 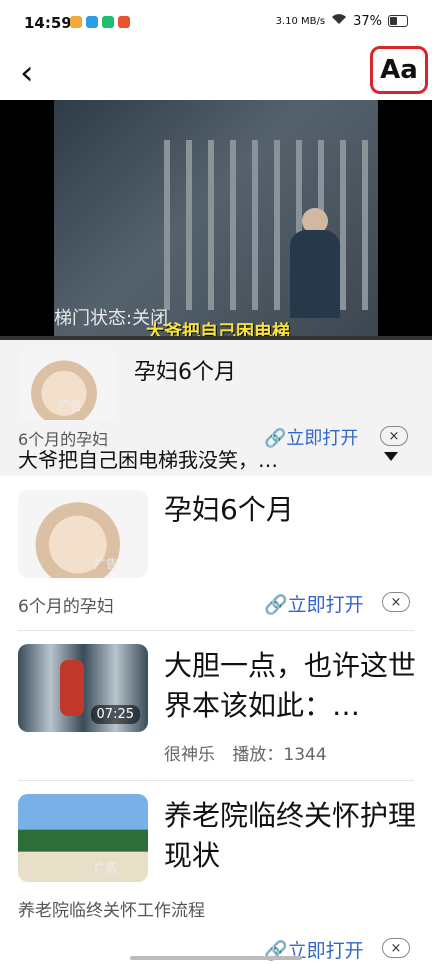 I want to click on status-time: 14:59, so click(x=48, y=23).